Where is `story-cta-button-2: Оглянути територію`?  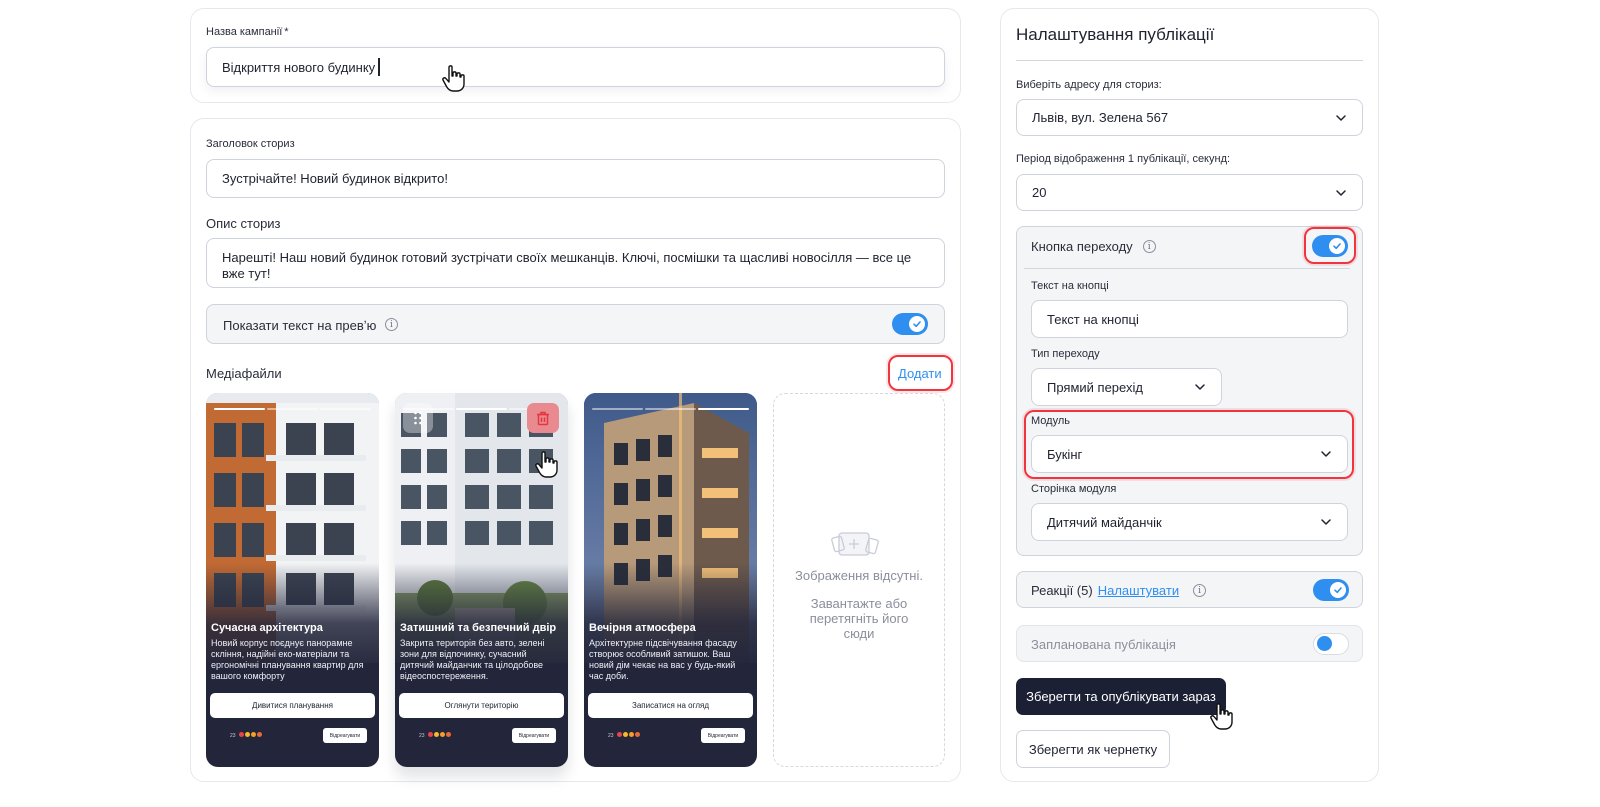 story-cta-button-2: Оглянути територію is located at coordinates (481, 705).